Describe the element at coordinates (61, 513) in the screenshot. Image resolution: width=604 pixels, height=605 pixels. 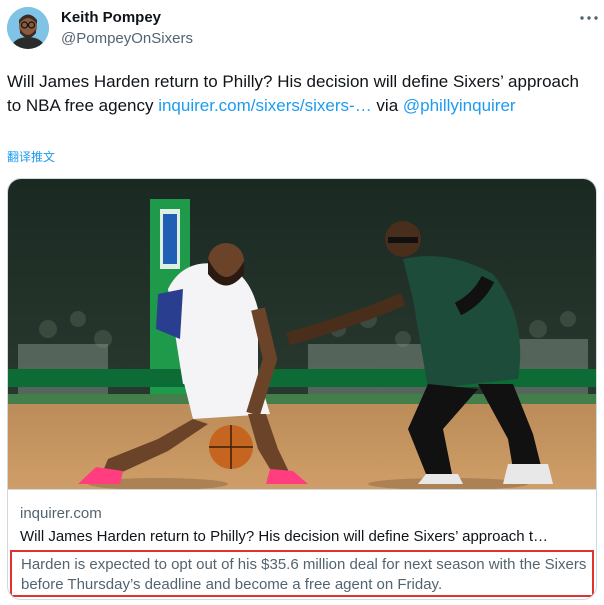
I see `card-domain: inquirer.com` at that location.